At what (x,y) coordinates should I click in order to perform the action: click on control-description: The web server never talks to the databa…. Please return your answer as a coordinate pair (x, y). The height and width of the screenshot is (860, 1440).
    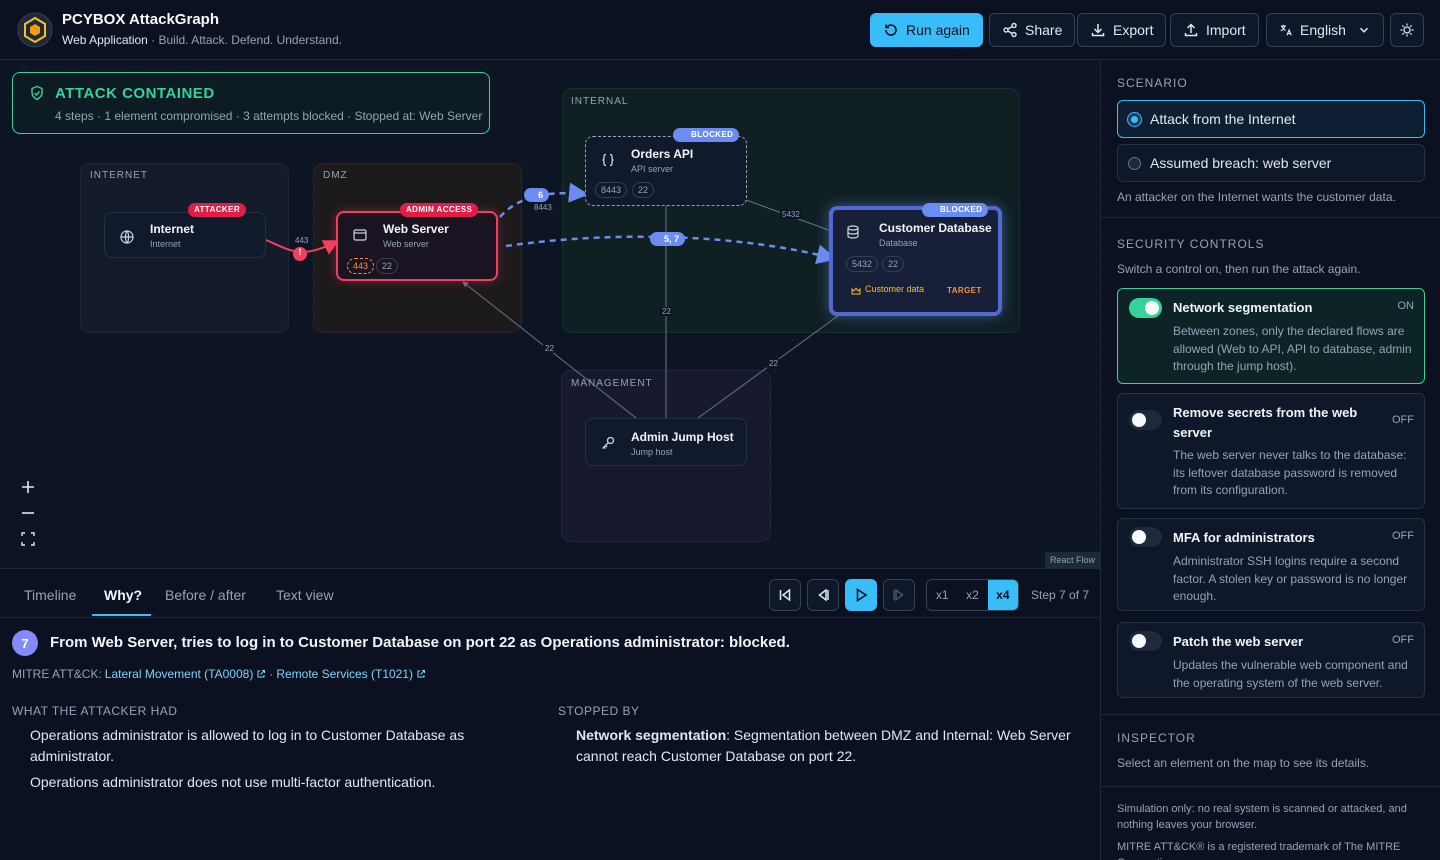
    Looking at the image, I should click on (1290, 472).